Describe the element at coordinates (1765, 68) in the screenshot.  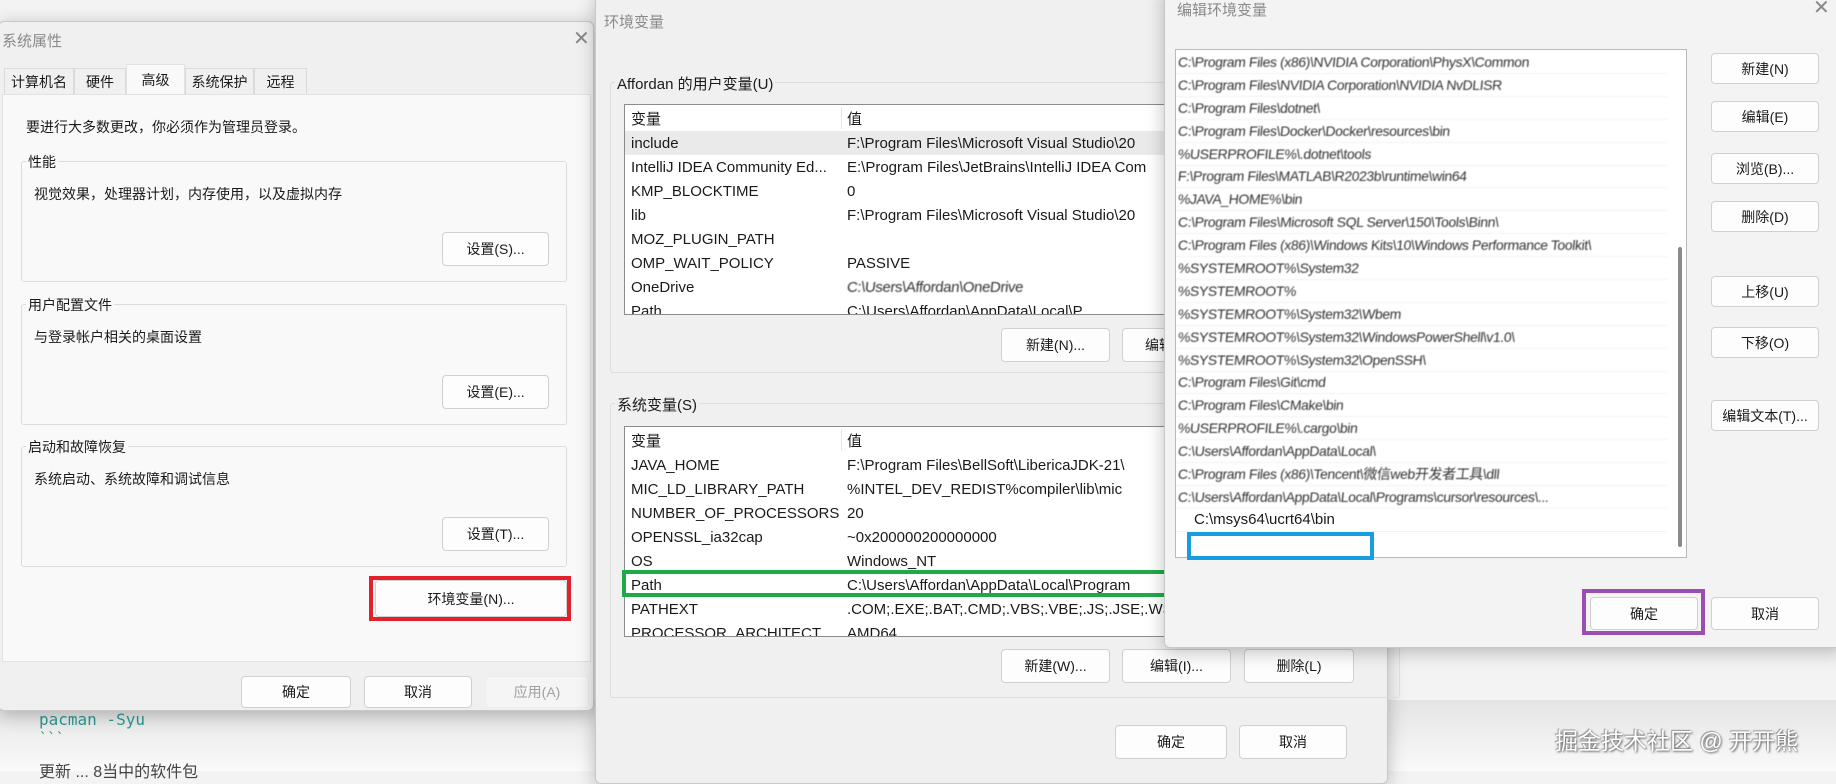
I see `new-button: 新建(N)` at that location.